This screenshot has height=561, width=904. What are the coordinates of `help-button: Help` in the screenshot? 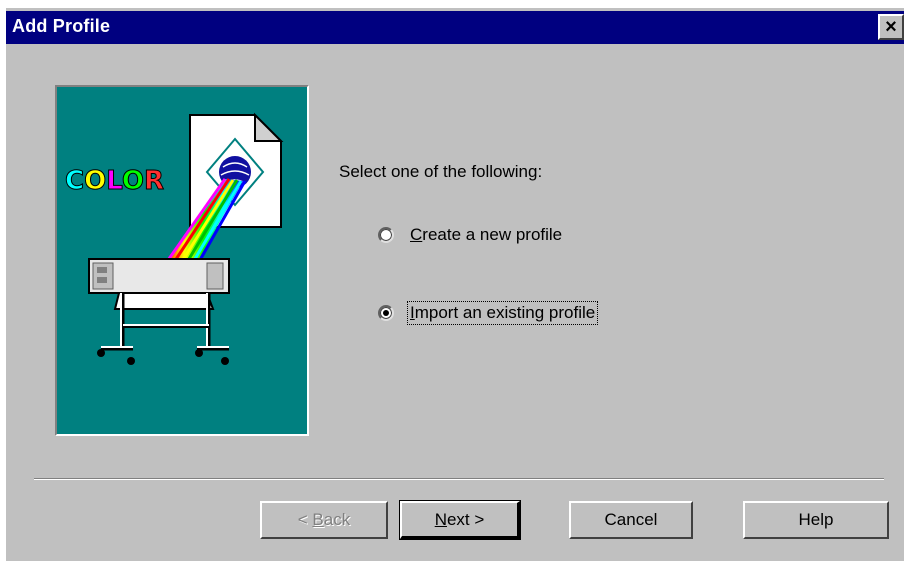 It's located at (816, 520).